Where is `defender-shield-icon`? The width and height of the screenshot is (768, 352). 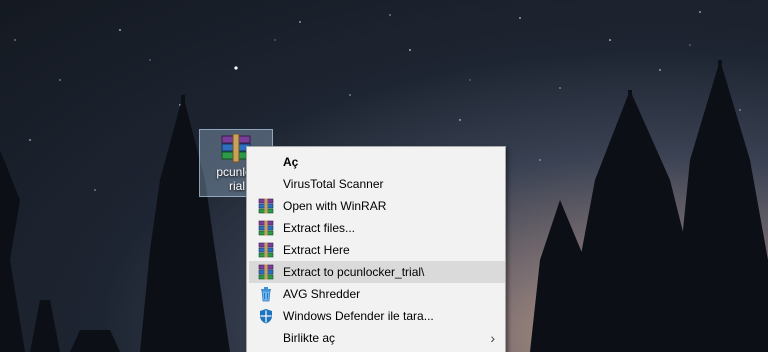 defender-shield-icon is located at coordinates (266, 316).